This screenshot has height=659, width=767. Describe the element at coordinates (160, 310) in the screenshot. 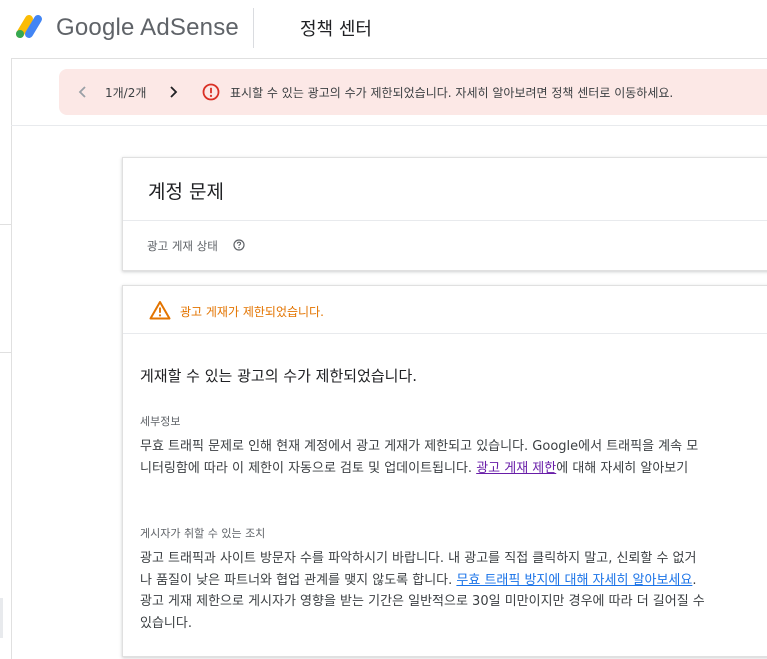

I see `warning-icon` at that location.